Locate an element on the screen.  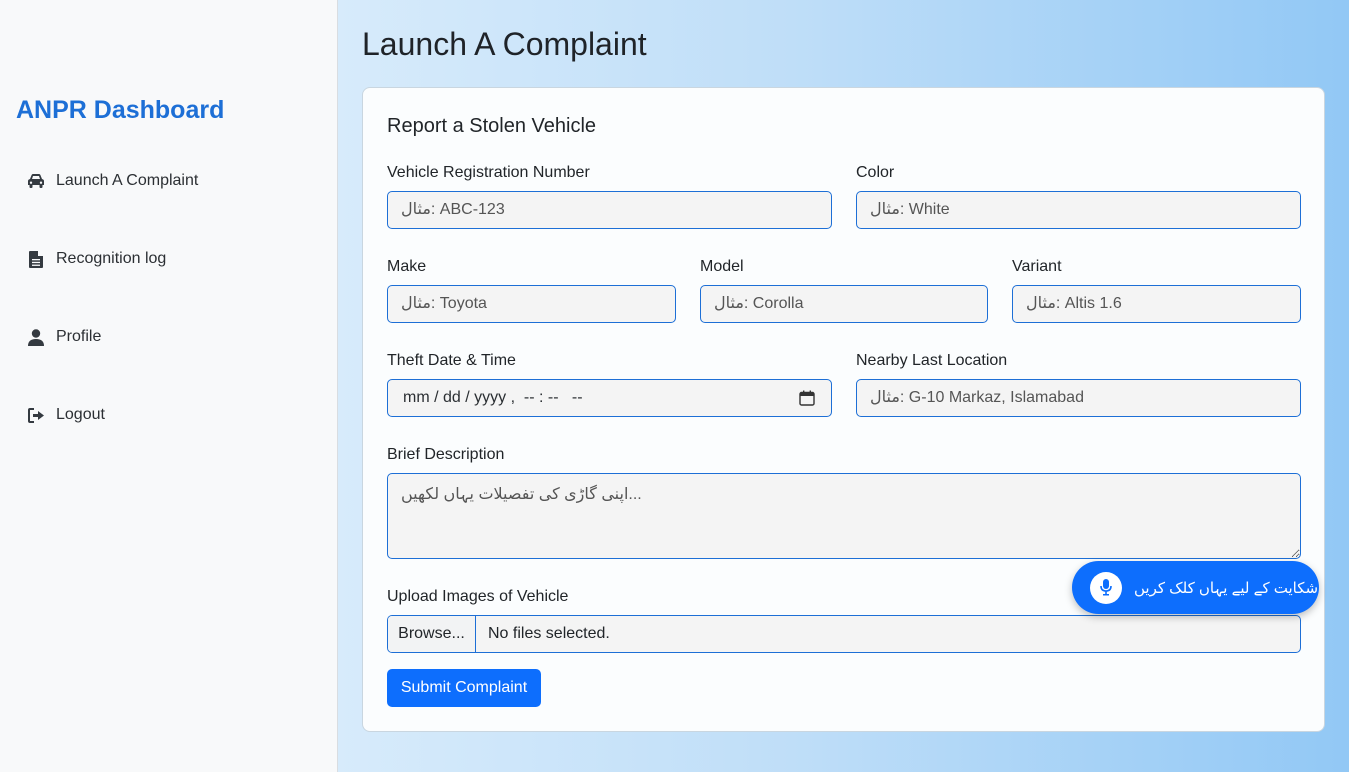
user-icon is located at coordinates (36, 337).